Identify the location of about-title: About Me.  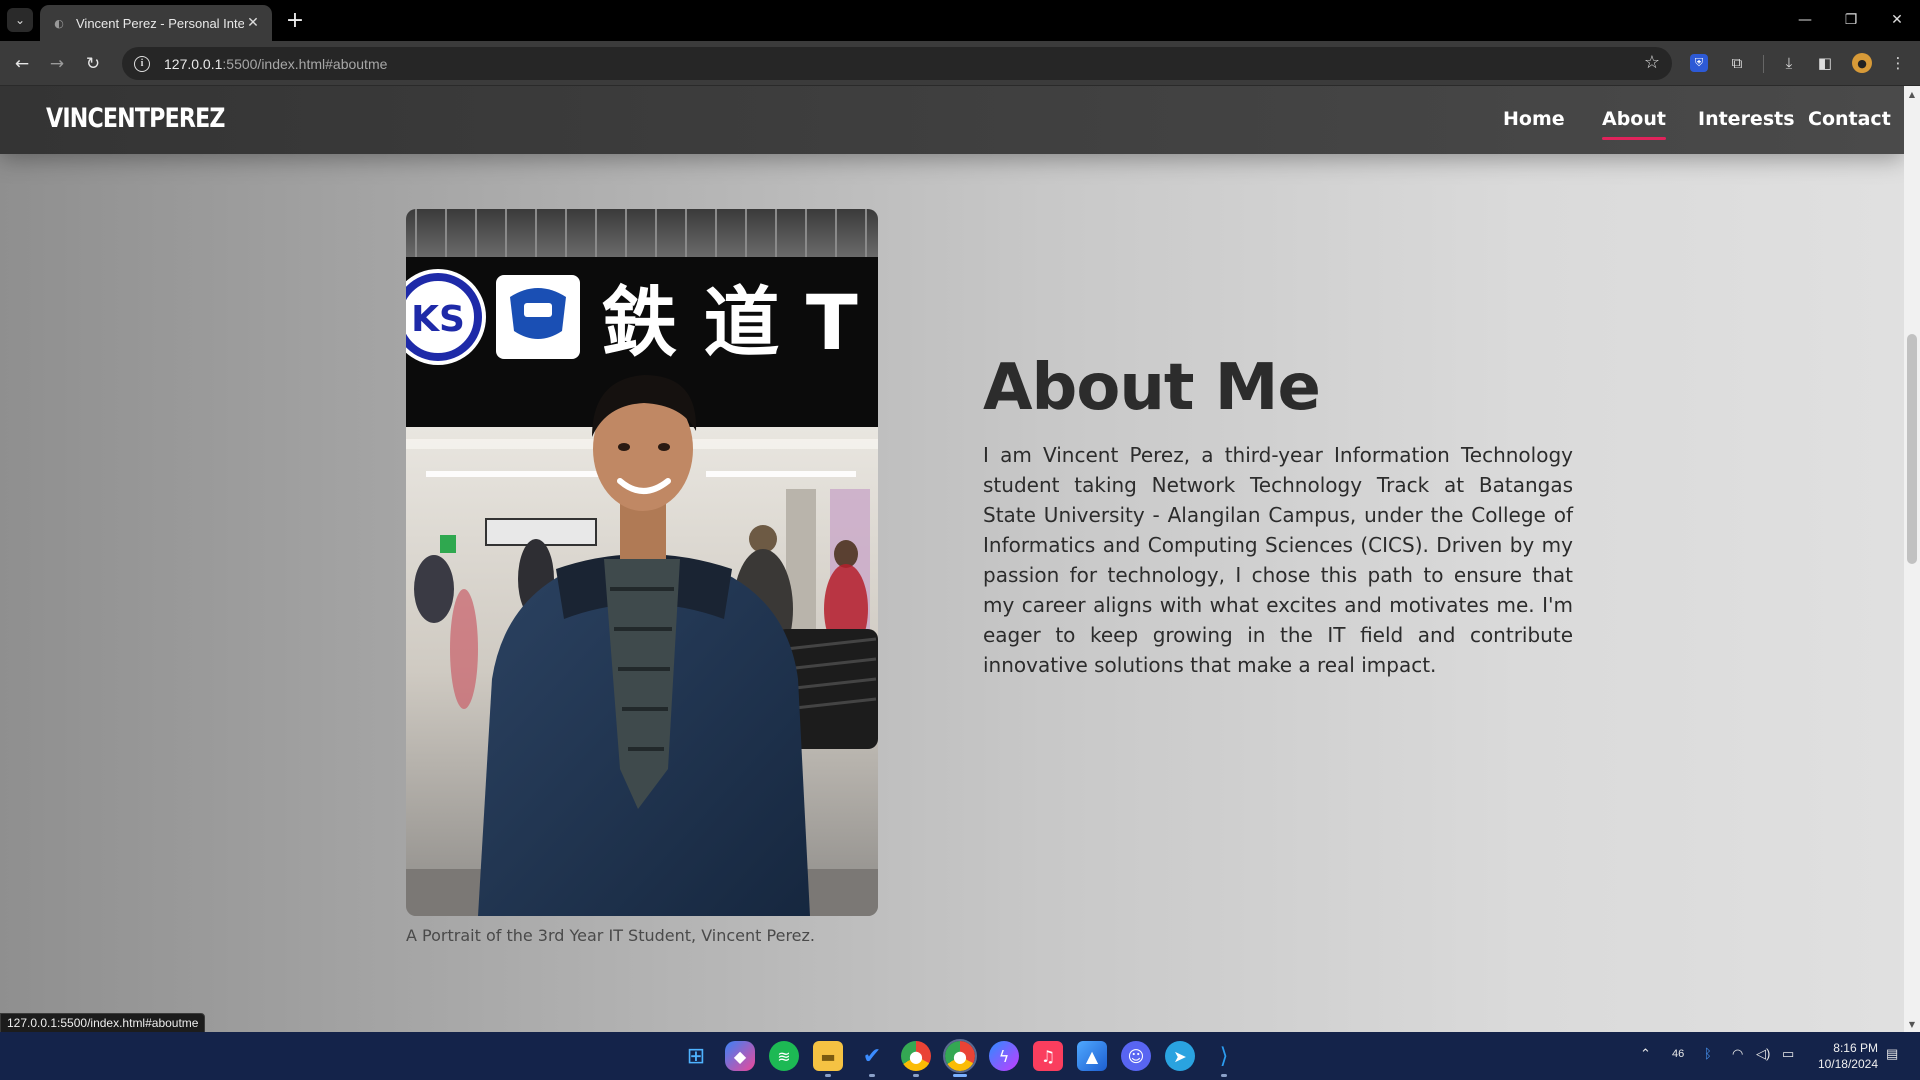
(1152, 388).